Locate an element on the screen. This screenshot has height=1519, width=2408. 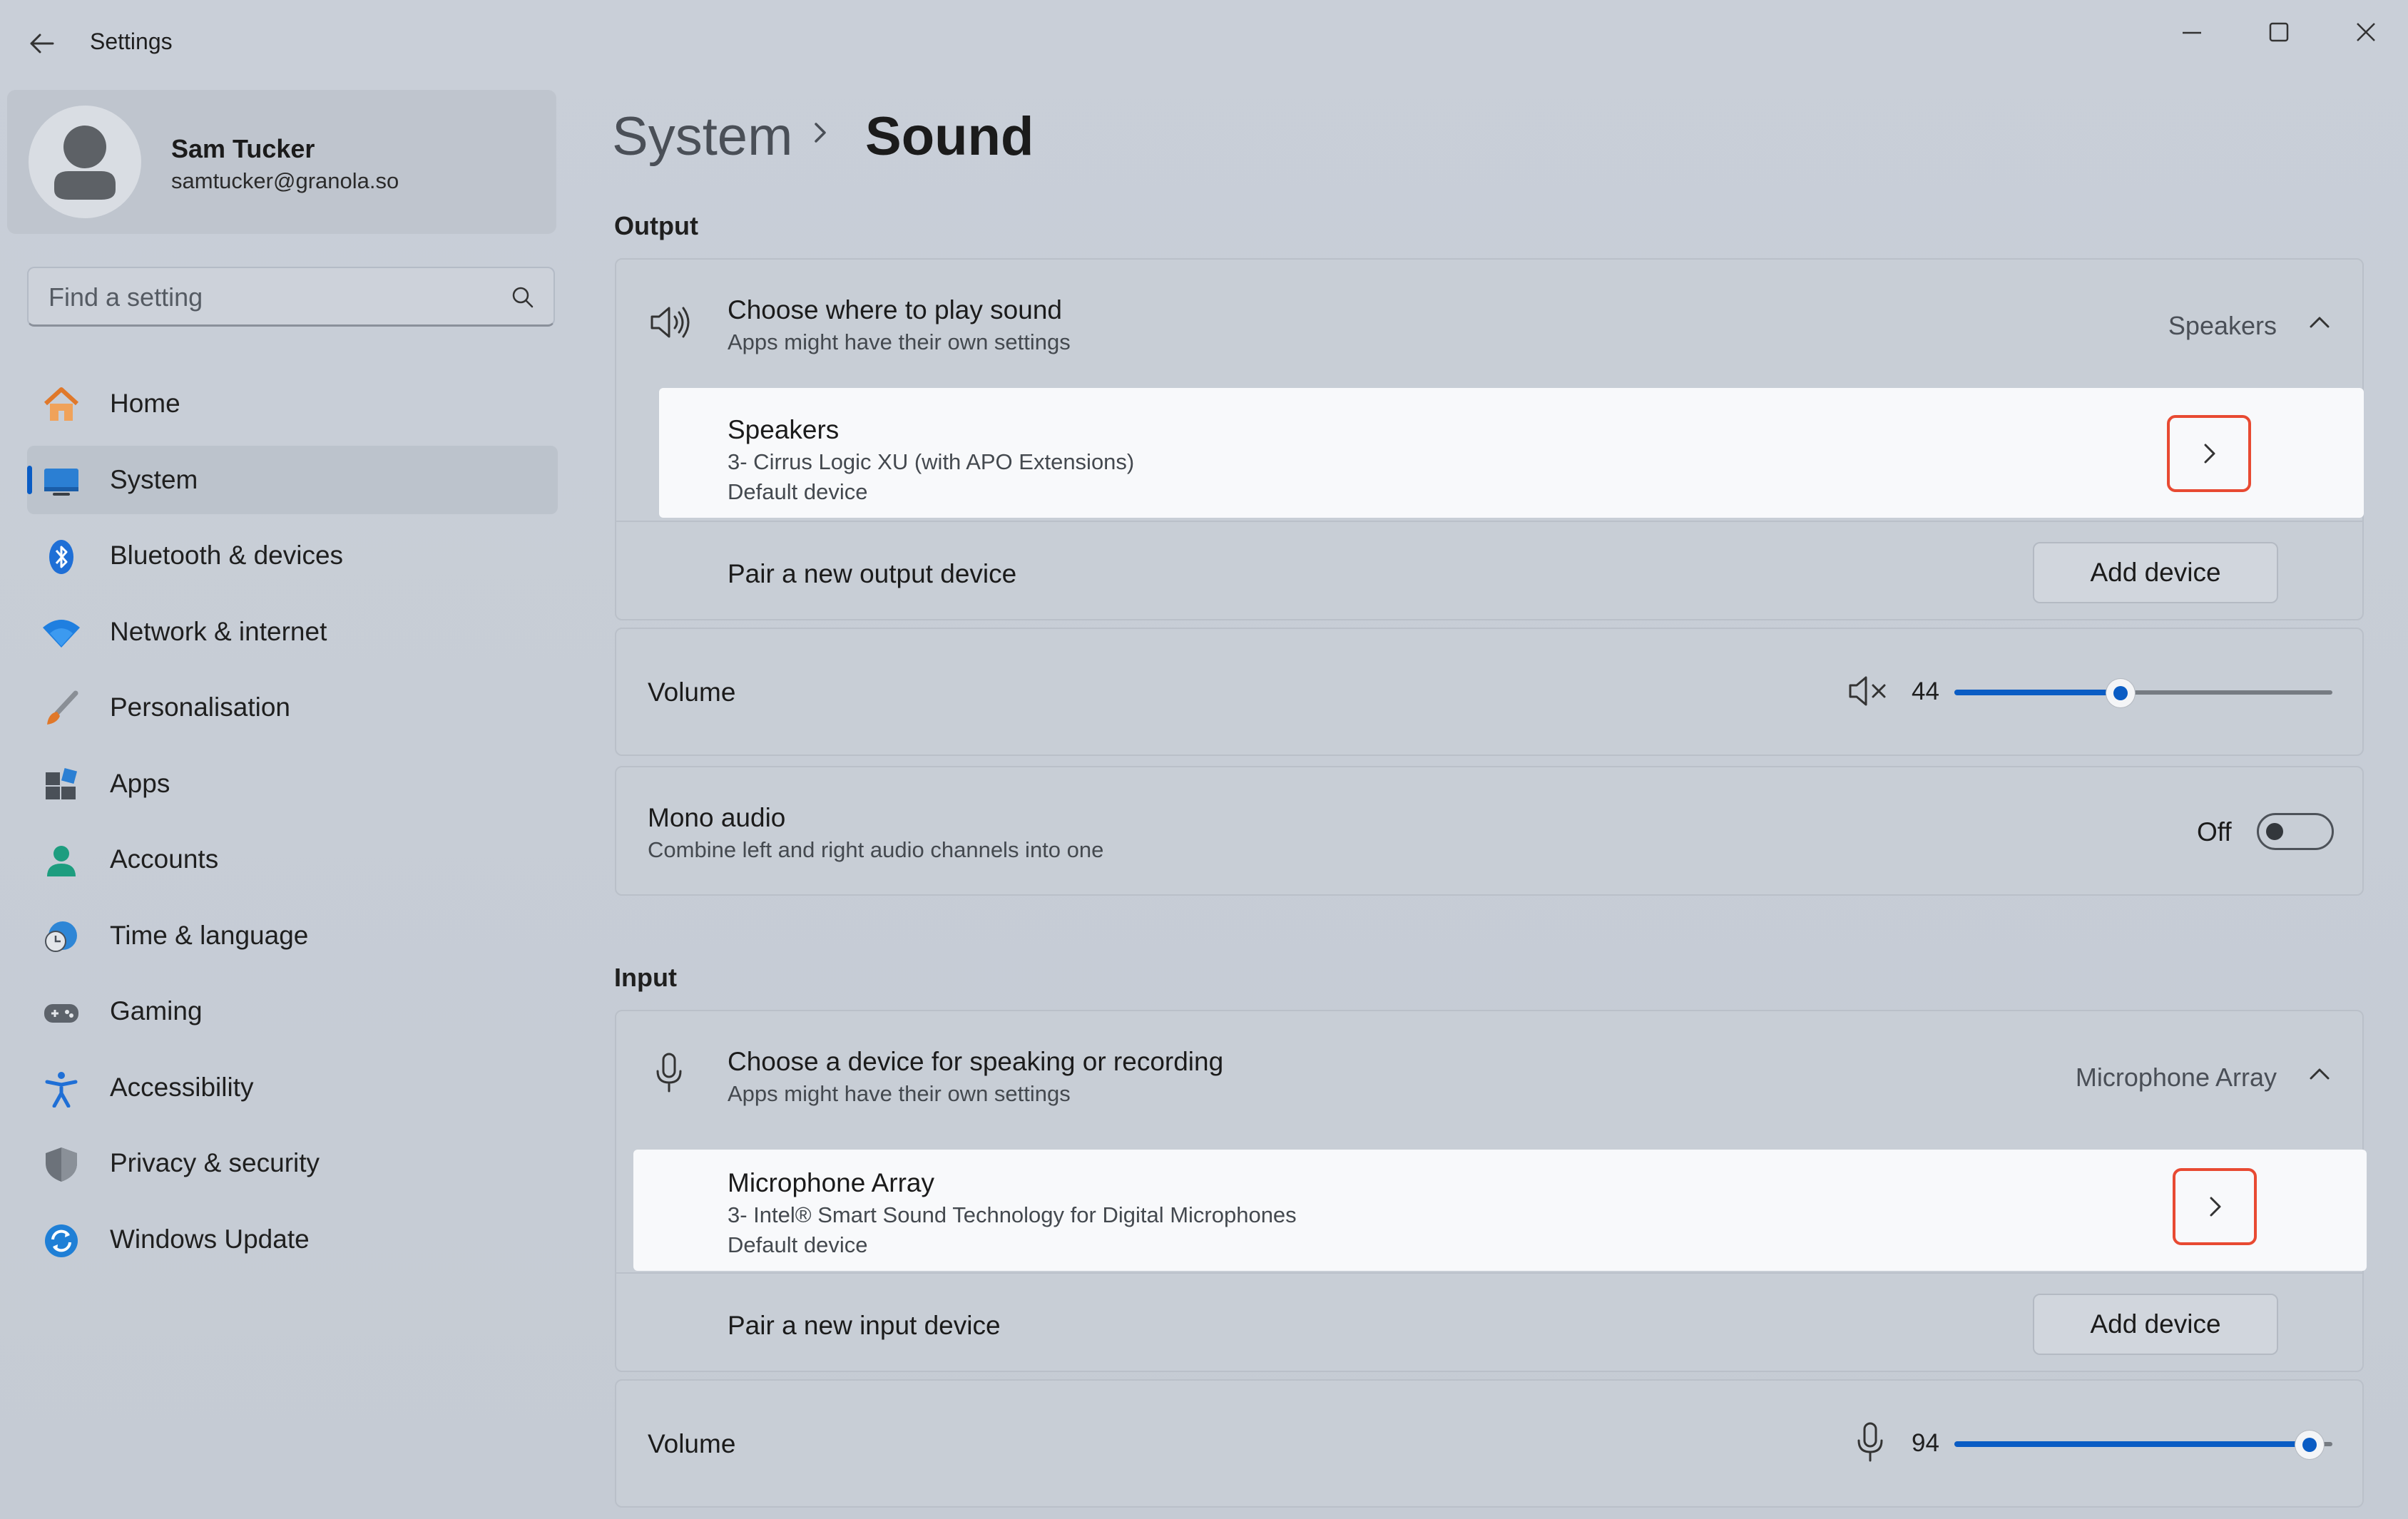
sidebar-item-label: Network & internet is located at coordinates (219, 631).